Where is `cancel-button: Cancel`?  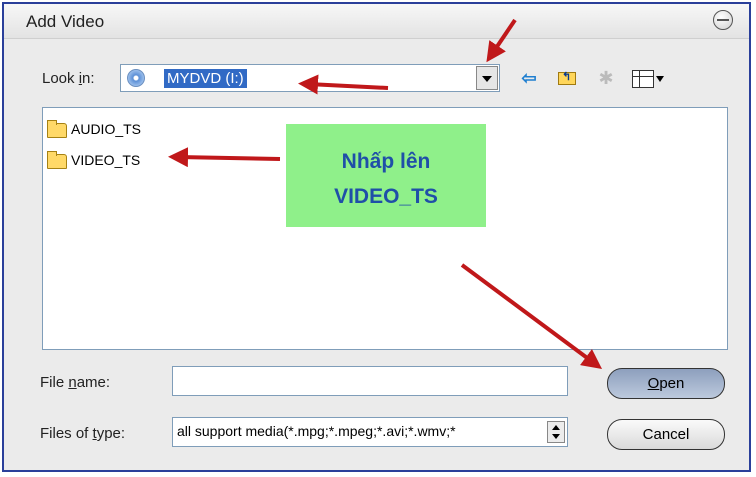
cancel-button: Cancel is located at coordinates (666, 434).